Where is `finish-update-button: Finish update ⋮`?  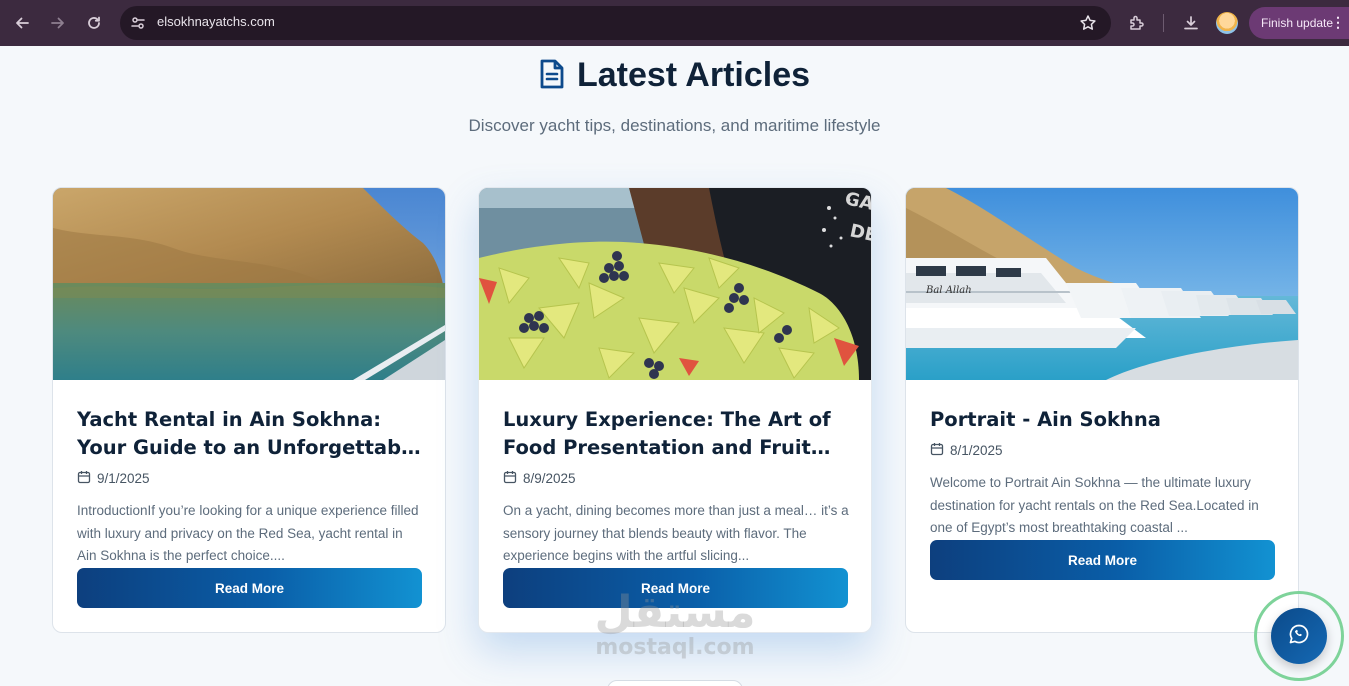
finish-update-button: Finish update ⋮ is located at coordinates (1299, 23).